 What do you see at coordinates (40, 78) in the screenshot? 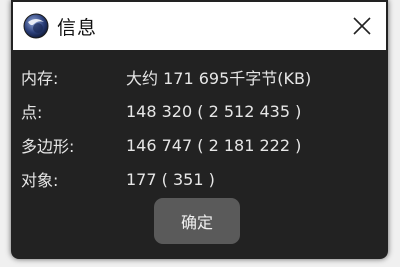
I see `memory-label: 内存:` at bounding box center [40, 78].